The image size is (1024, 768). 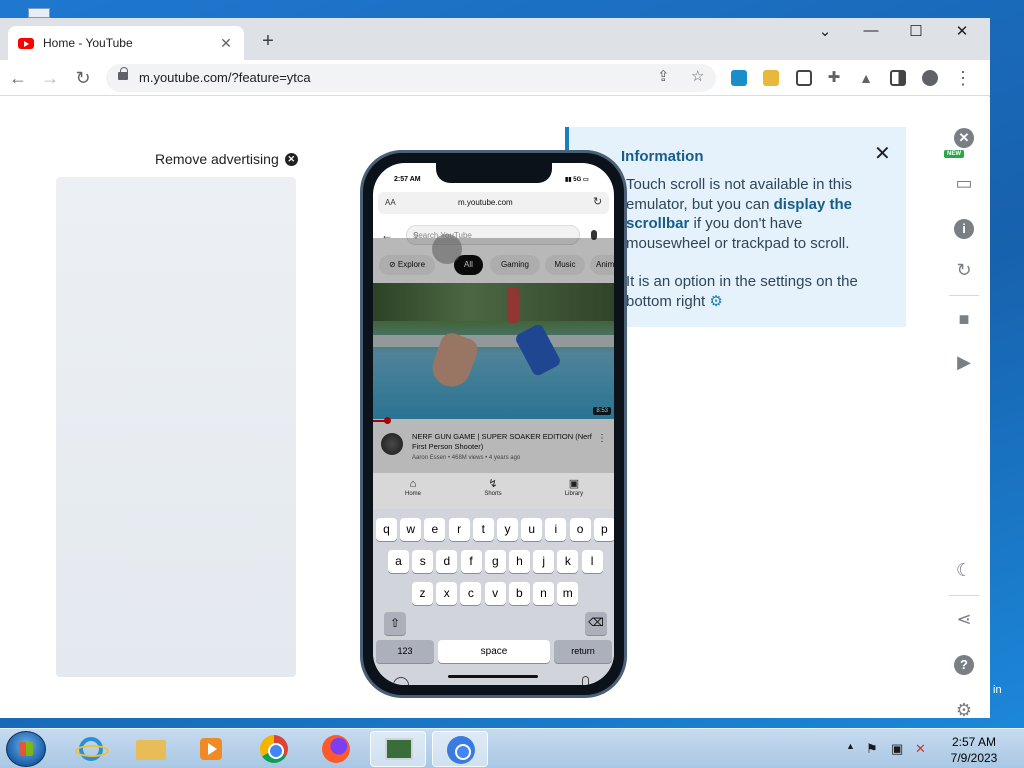 What do you see at coordinates (556, 529) in the screenshot?
I see `key-i: i` at bounding box center [556, 529].